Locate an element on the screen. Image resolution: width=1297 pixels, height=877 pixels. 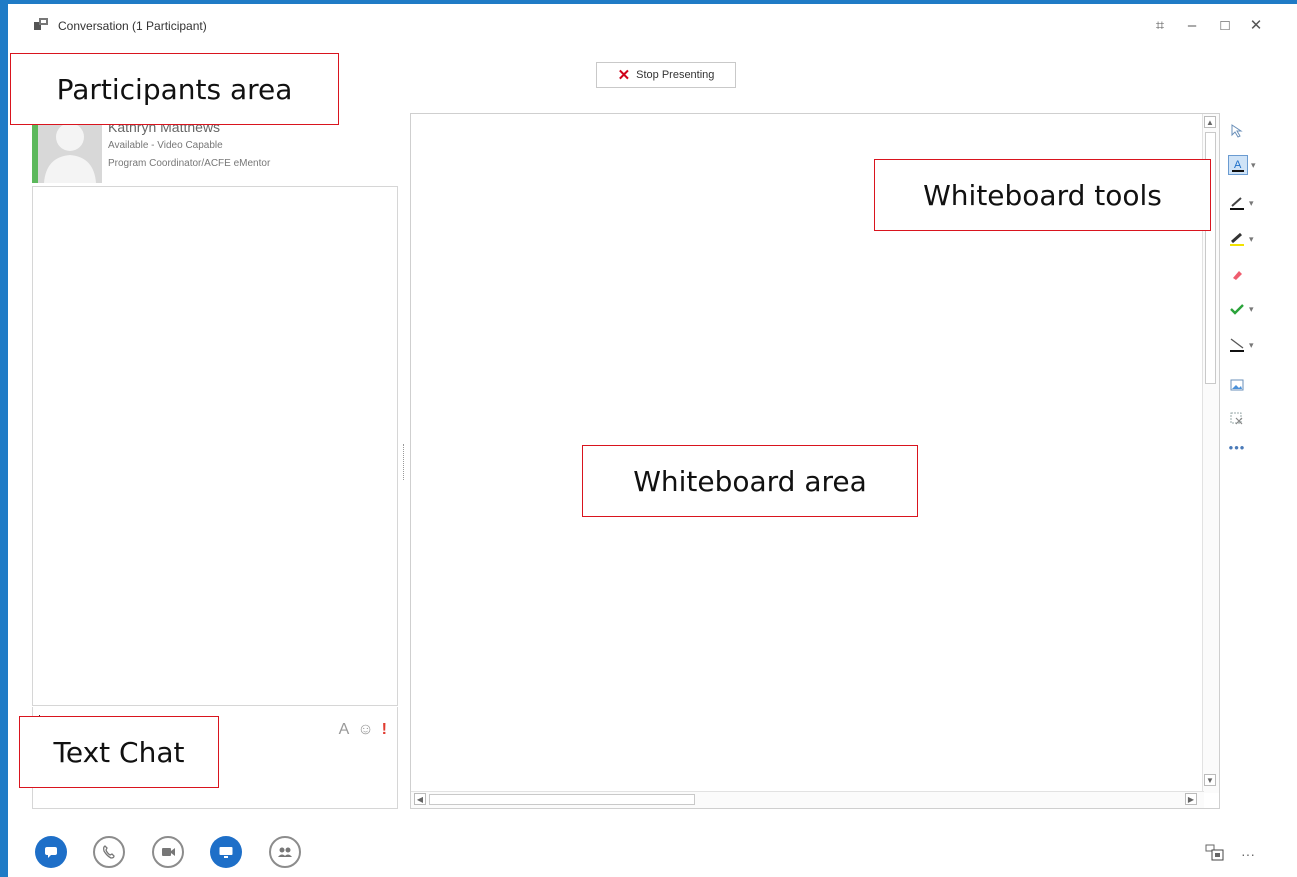
stop-presenting-button: ✕ Stop Presenting is located at coordinates (666, 75).